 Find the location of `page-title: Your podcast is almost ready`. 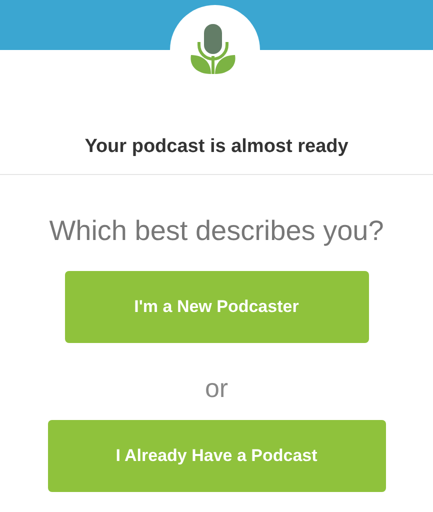

page-title: Your podcast is almost ready is located at coordinates (216, 147).